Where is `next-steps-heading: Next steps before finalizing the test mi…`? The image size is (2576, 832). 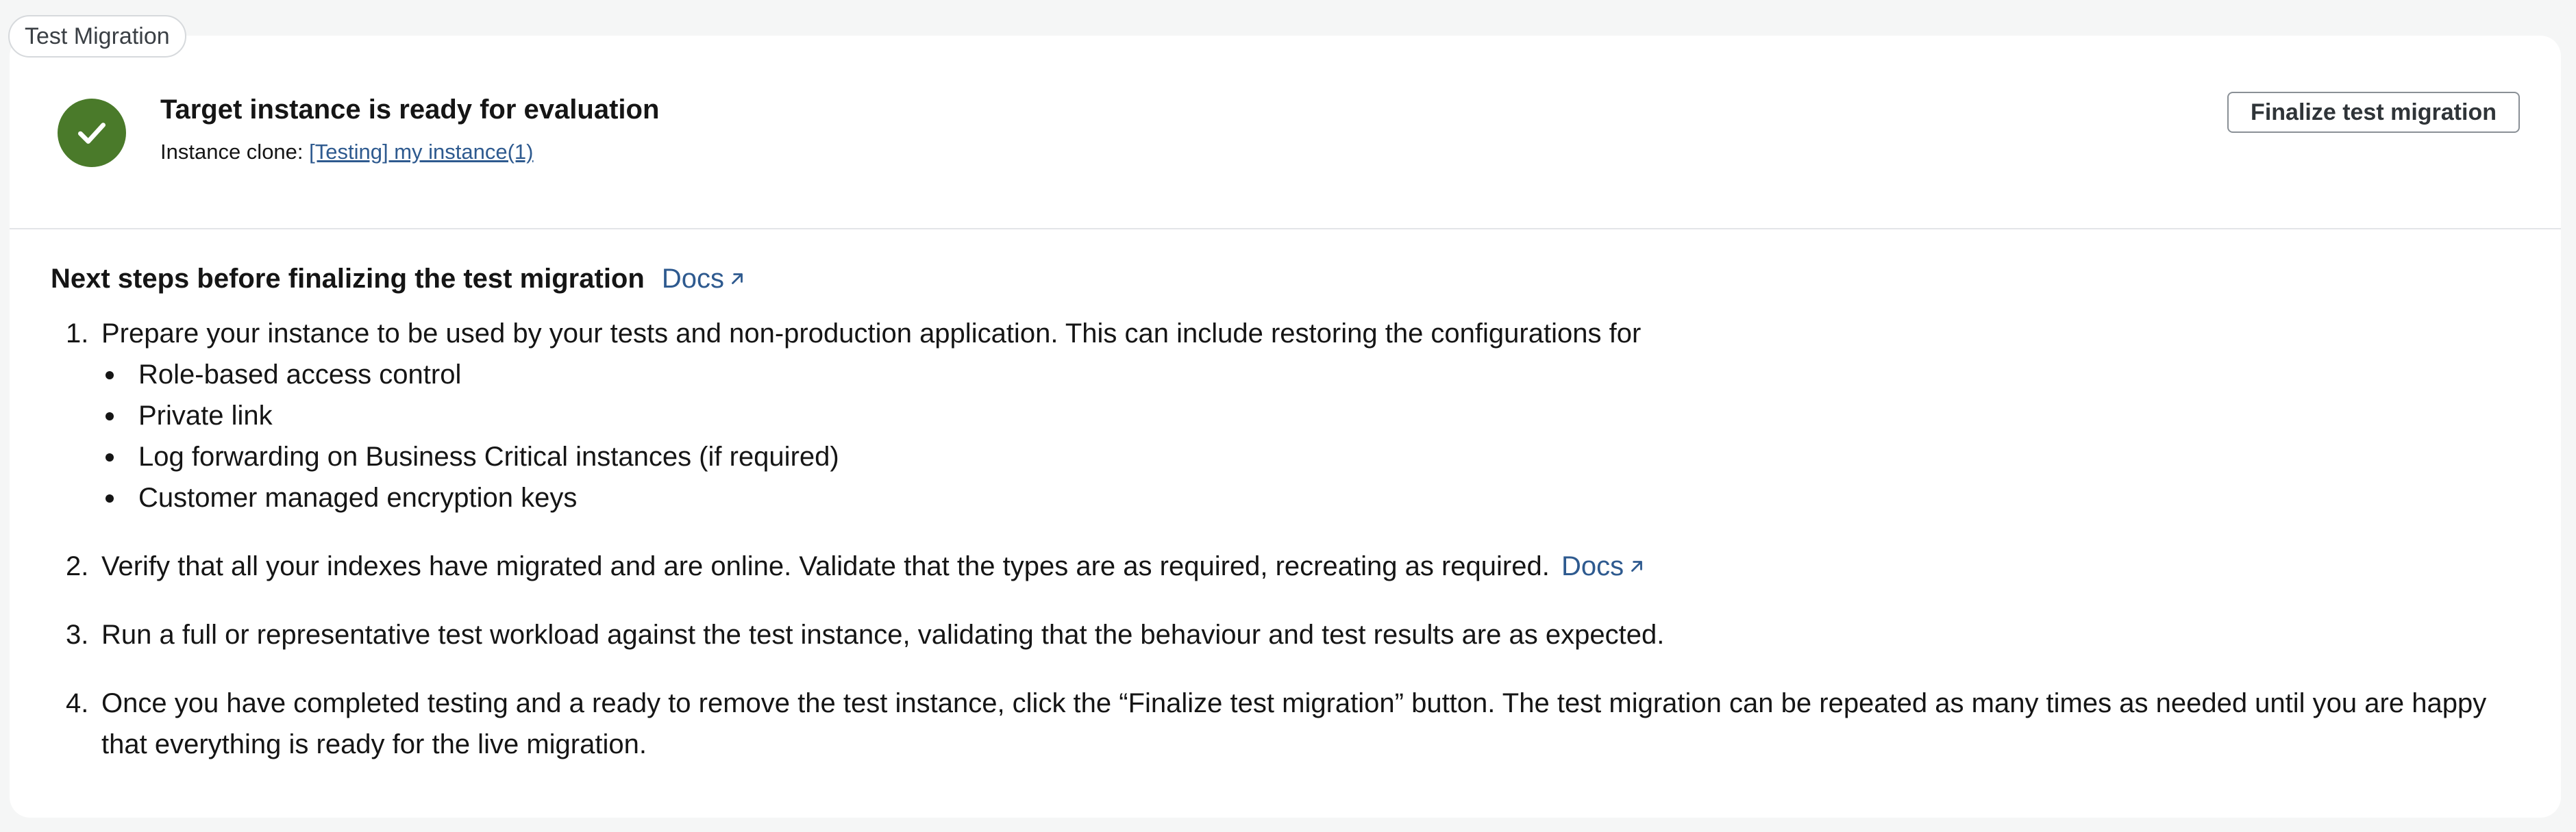 next-steps-heading: Next steps before finalizing the test mi… is located at coordinates (1291, 279).